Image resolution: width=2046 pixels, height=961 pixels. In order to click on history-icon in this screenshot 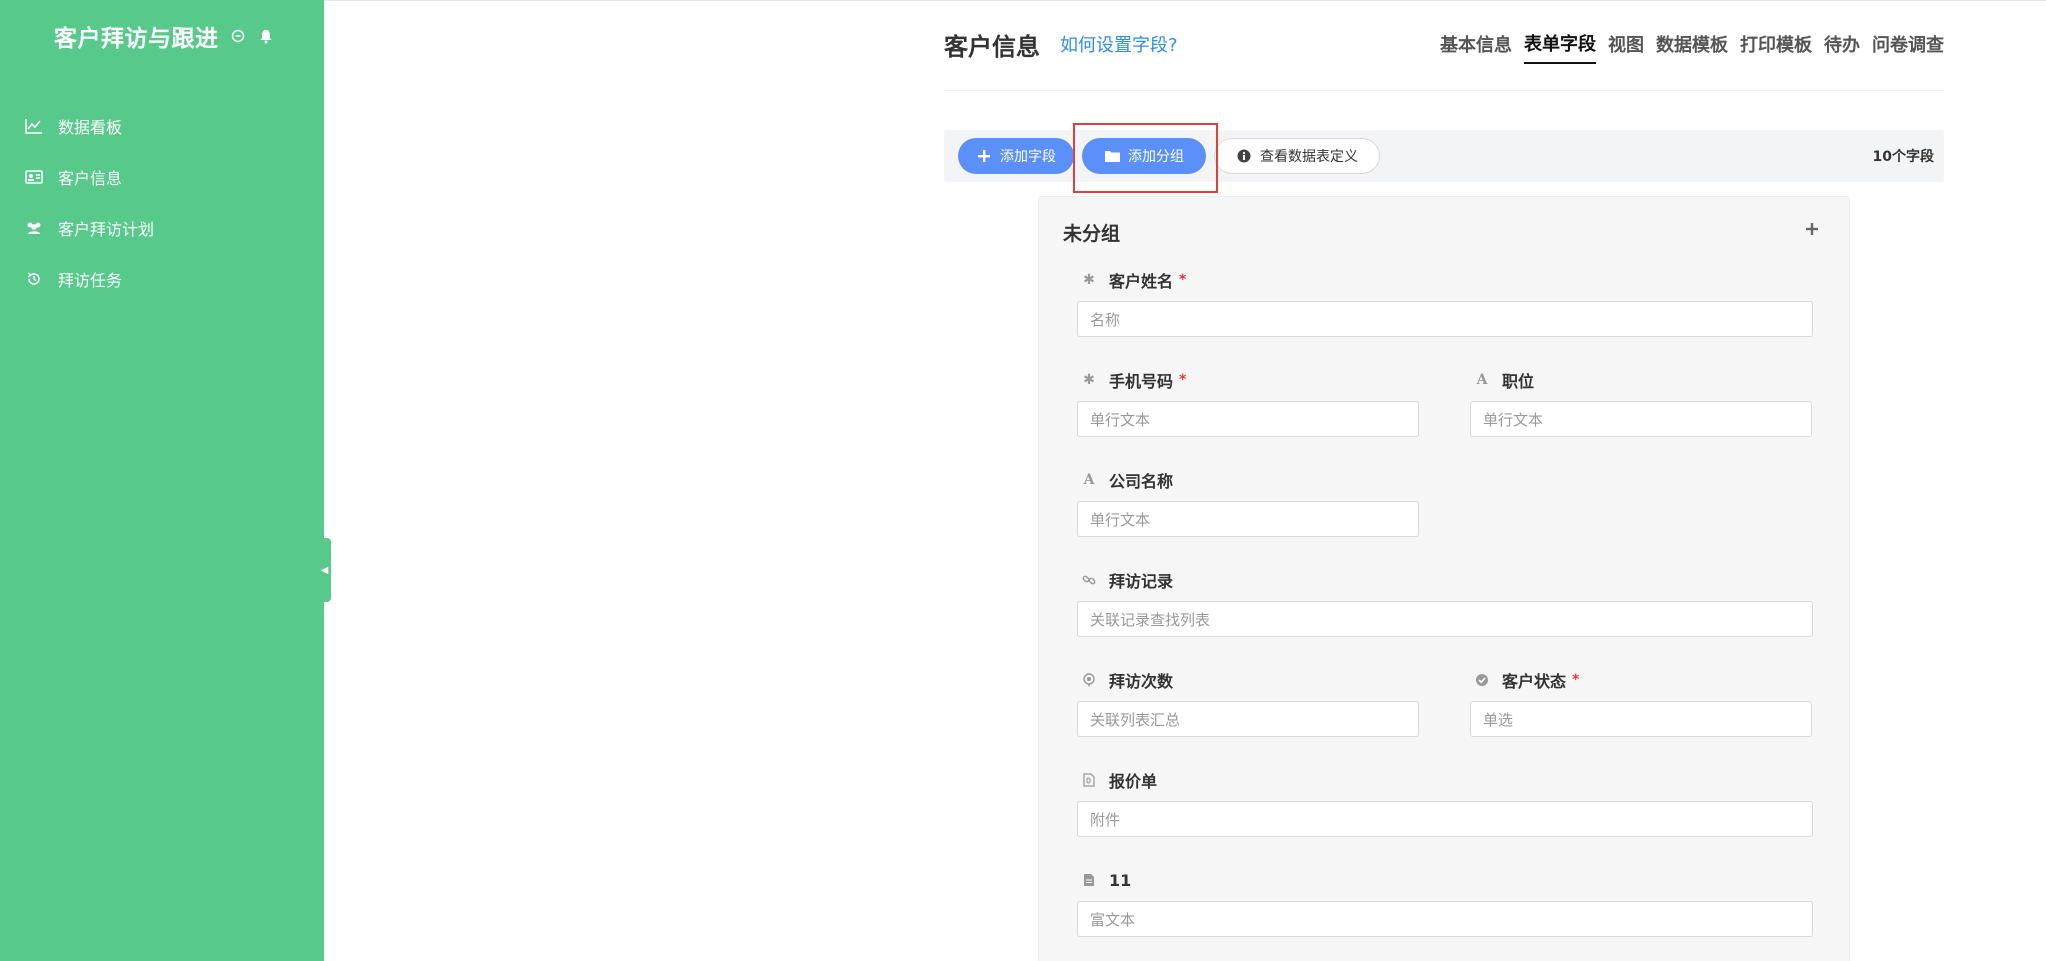, I will do `click(34, 279)`.